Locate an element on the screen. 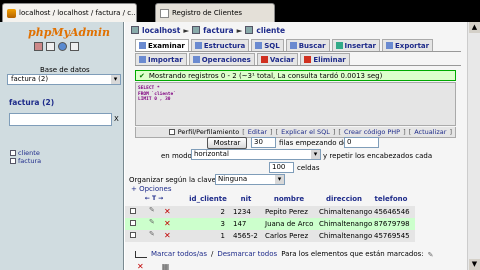 This screenshot has width=480, height=270. rows-count-input: 30 is located at coordinates (263, 142).